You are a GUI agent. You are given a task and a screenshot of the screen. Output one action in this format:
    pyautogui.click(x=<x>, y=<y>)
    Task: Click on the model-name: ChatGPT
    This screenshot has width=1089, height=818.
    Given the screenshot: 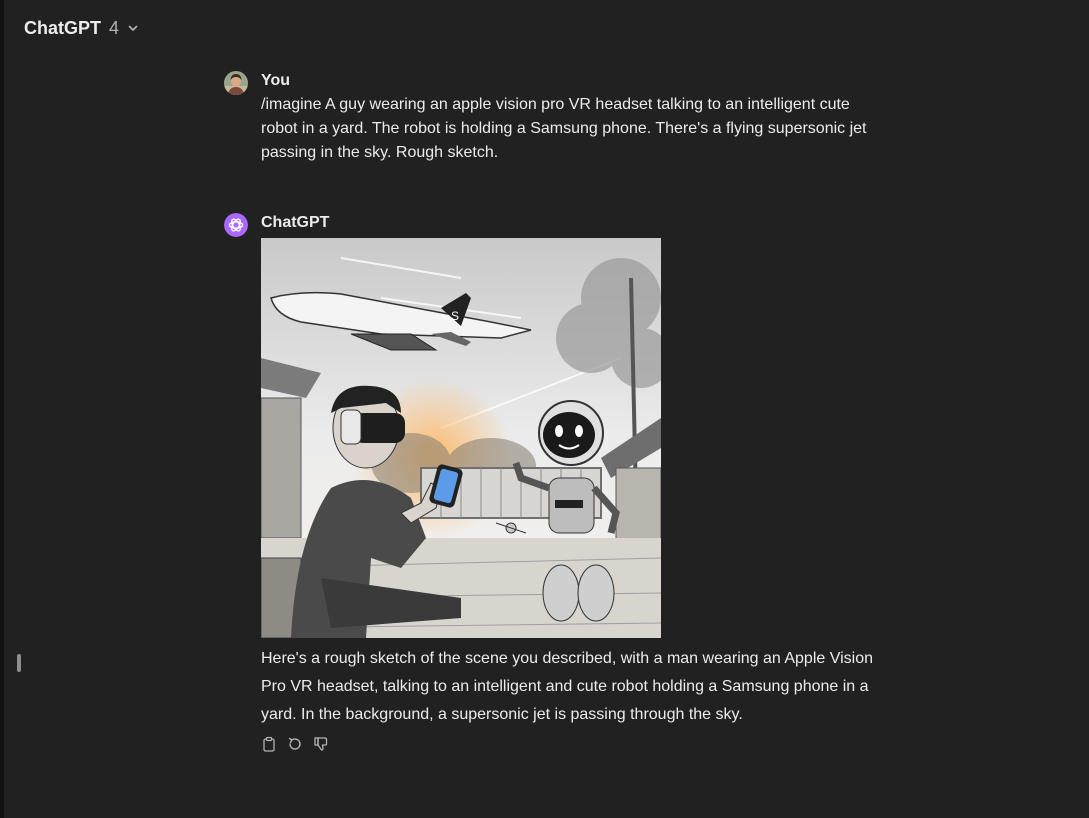 What is the action you would take?
    pyautogui.click(x=63, y=27)
    